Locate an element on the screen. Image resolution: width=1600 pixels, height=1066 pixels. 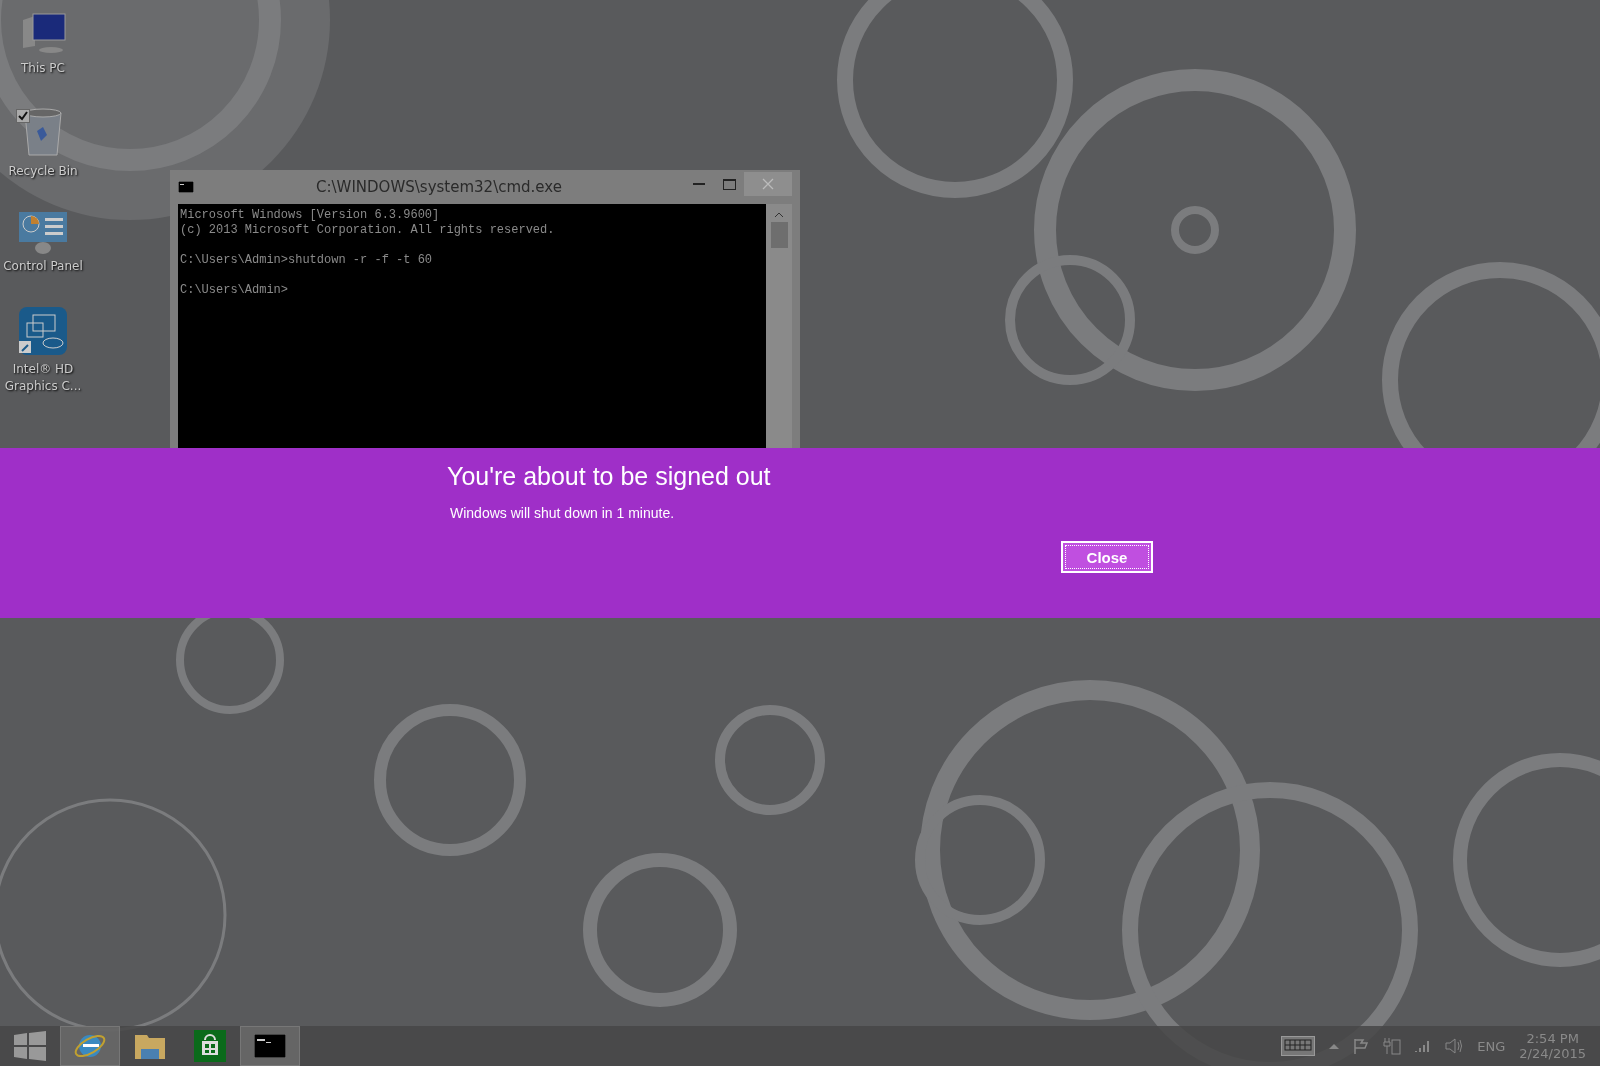
scrollbar is located at coordinates (779, 326).